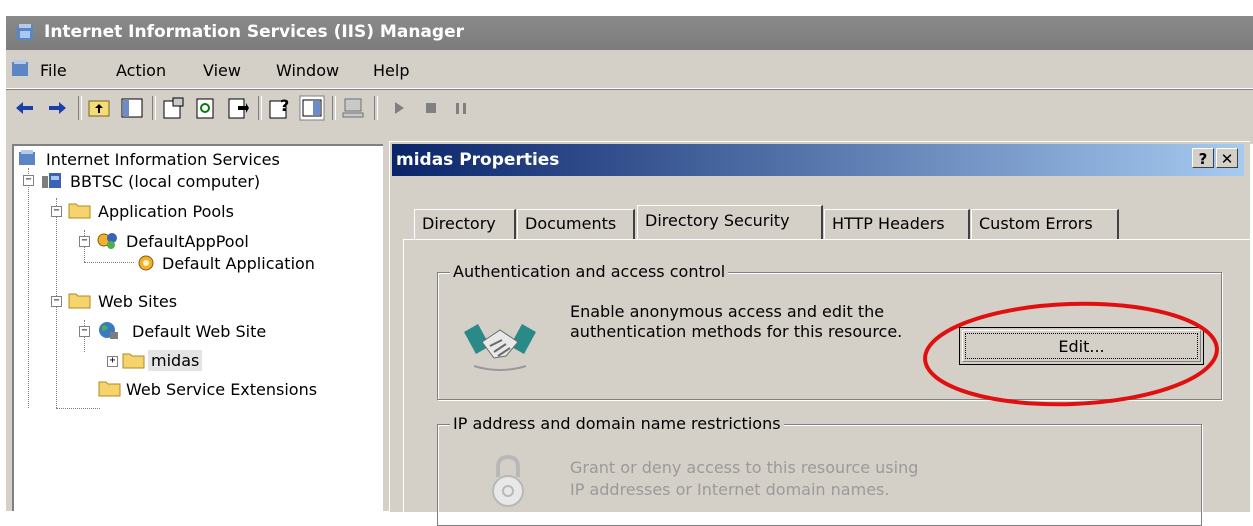  I want to click on globe-icon, so click(108, 330).